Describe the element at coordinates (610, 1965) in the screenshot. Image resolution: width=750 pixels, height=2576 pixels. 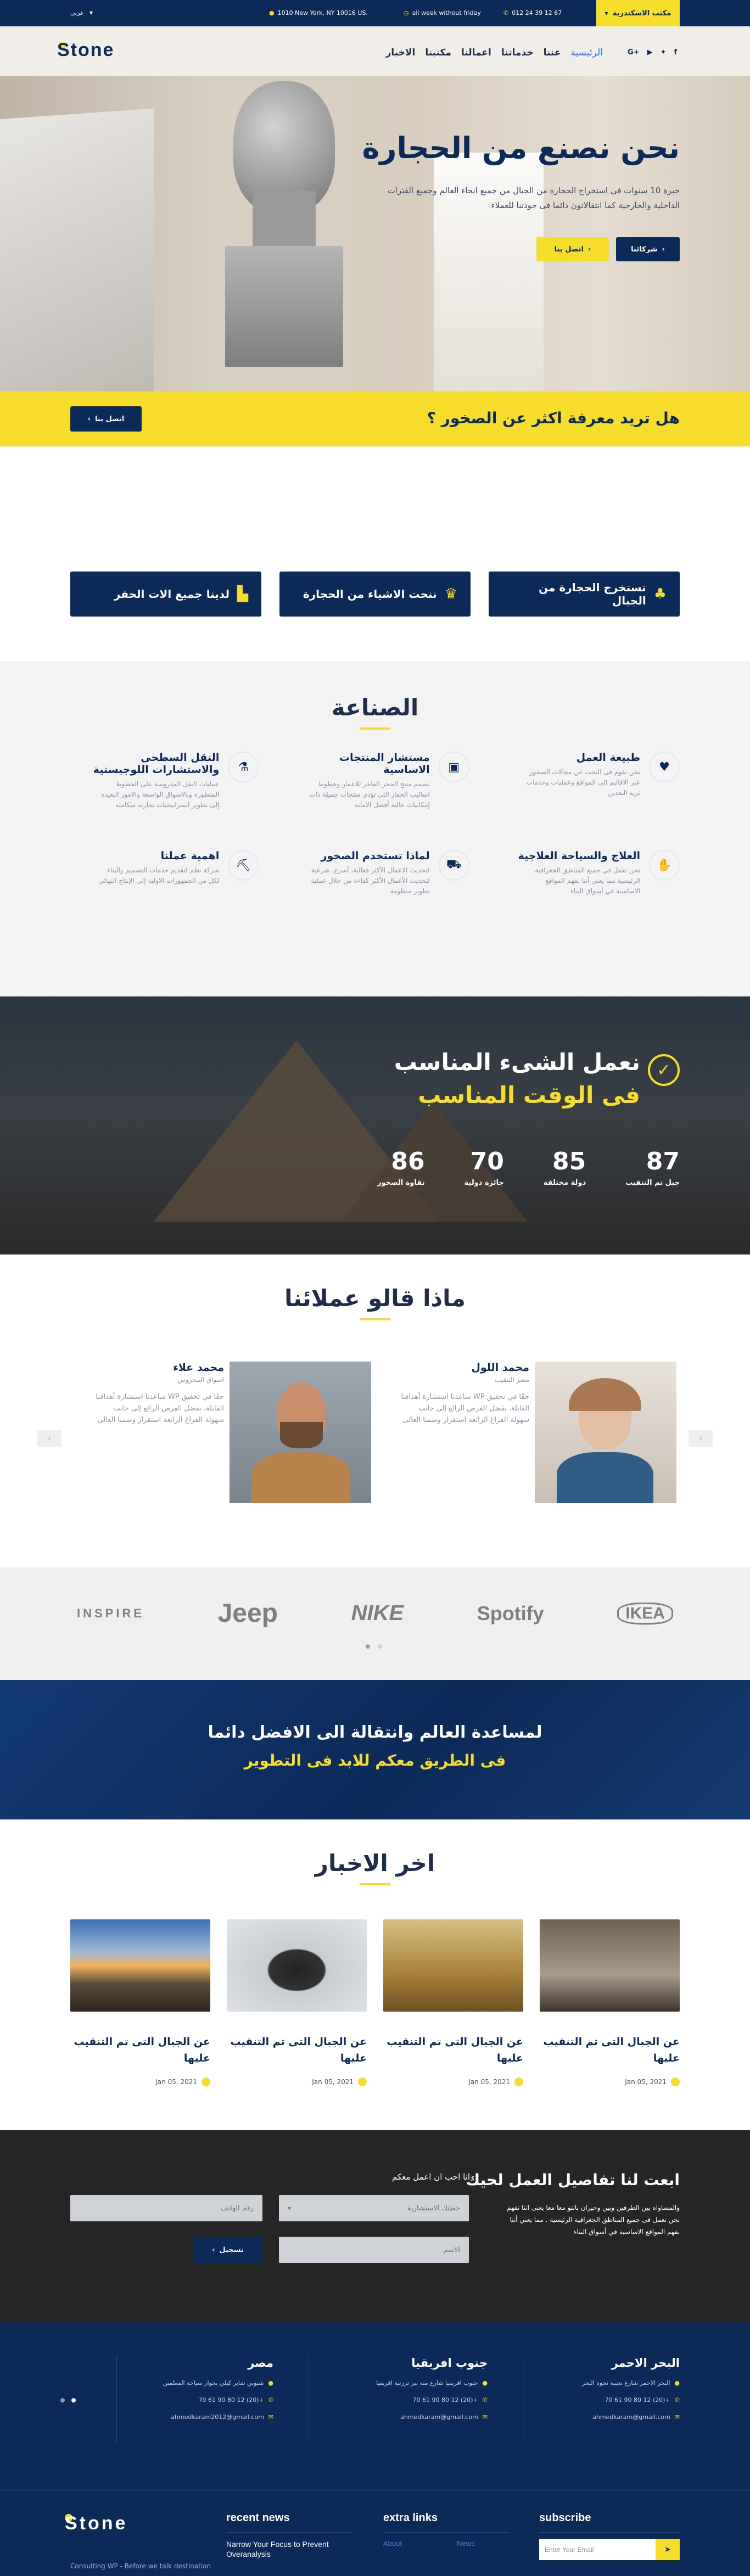
I see `news-image` at that location.